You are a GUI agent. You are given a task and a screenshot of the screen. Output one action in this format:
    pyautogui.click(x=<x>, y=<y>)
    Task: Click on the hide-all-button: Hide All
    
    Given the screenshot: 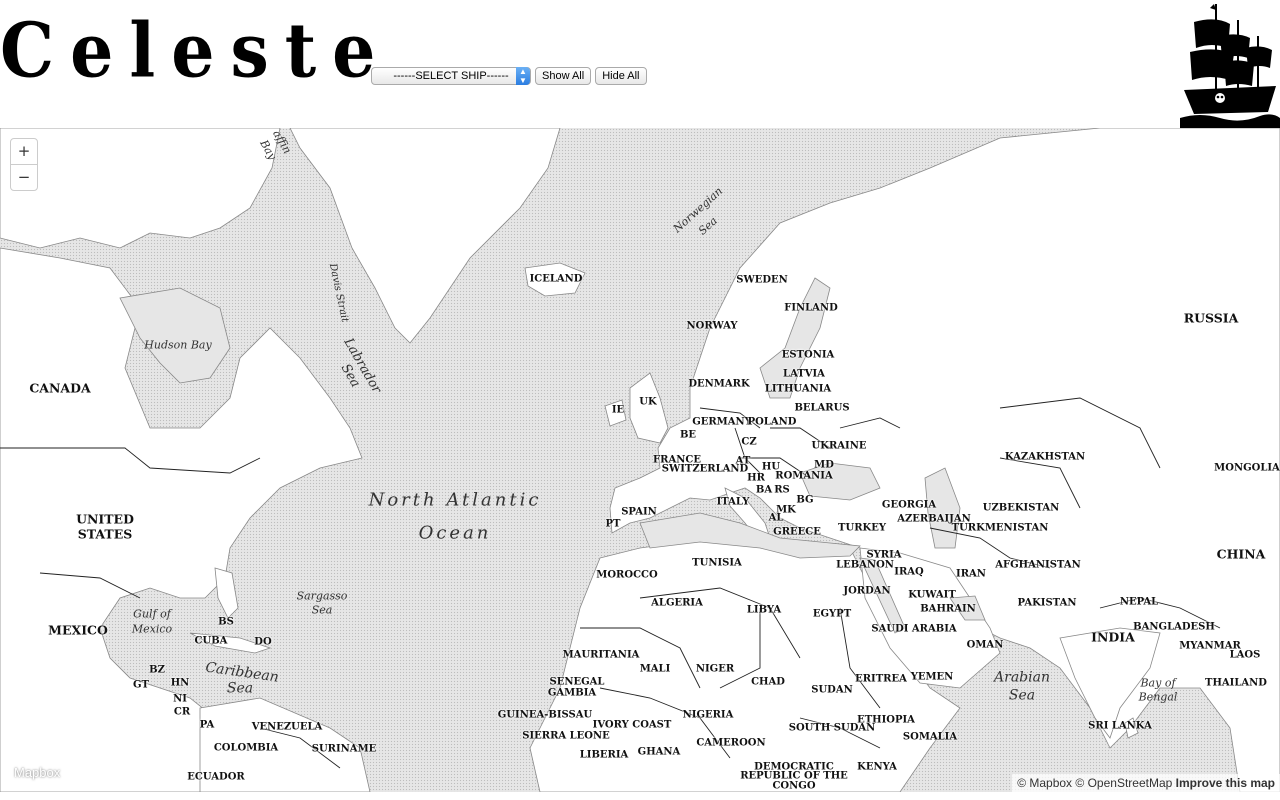 What is the action you would take?
    pyautogui.click(x=621, y=76)
    